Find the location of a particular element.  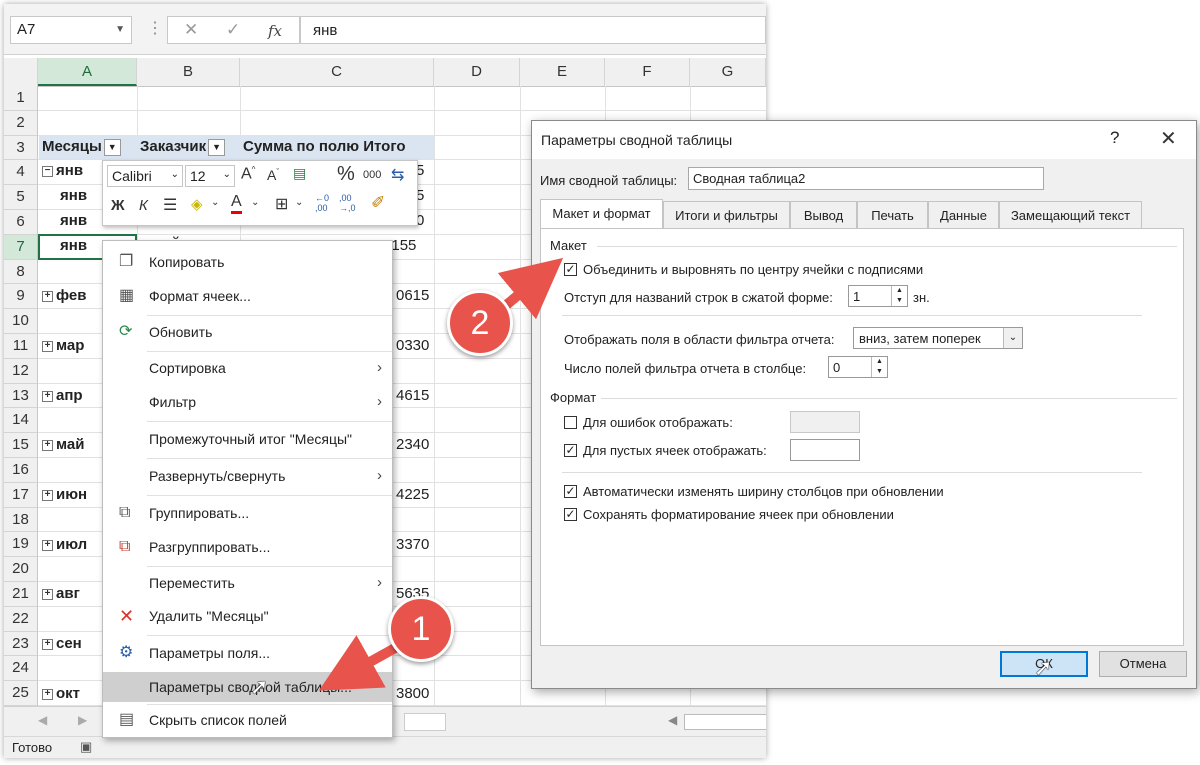

annotation-arrows is located at coordinates (441, 474).